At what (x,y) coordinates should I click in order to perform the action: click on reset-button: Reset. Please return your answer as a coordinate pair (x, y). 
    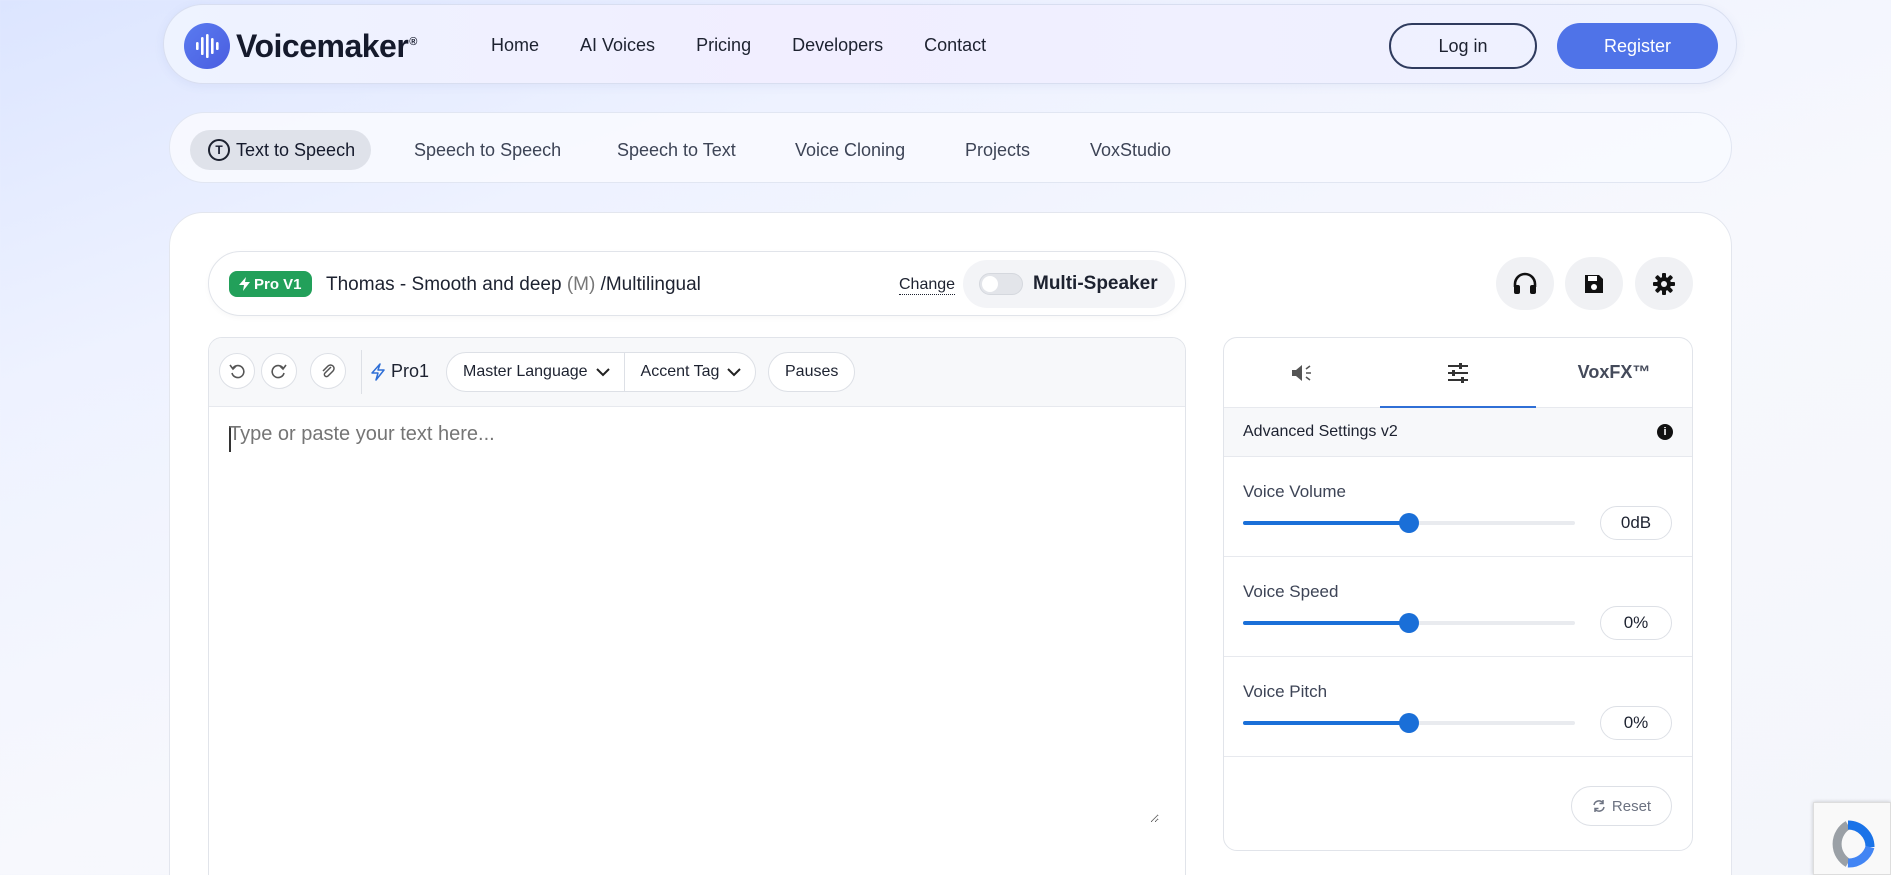
    Looking at the image, I should click on (1621, 806).